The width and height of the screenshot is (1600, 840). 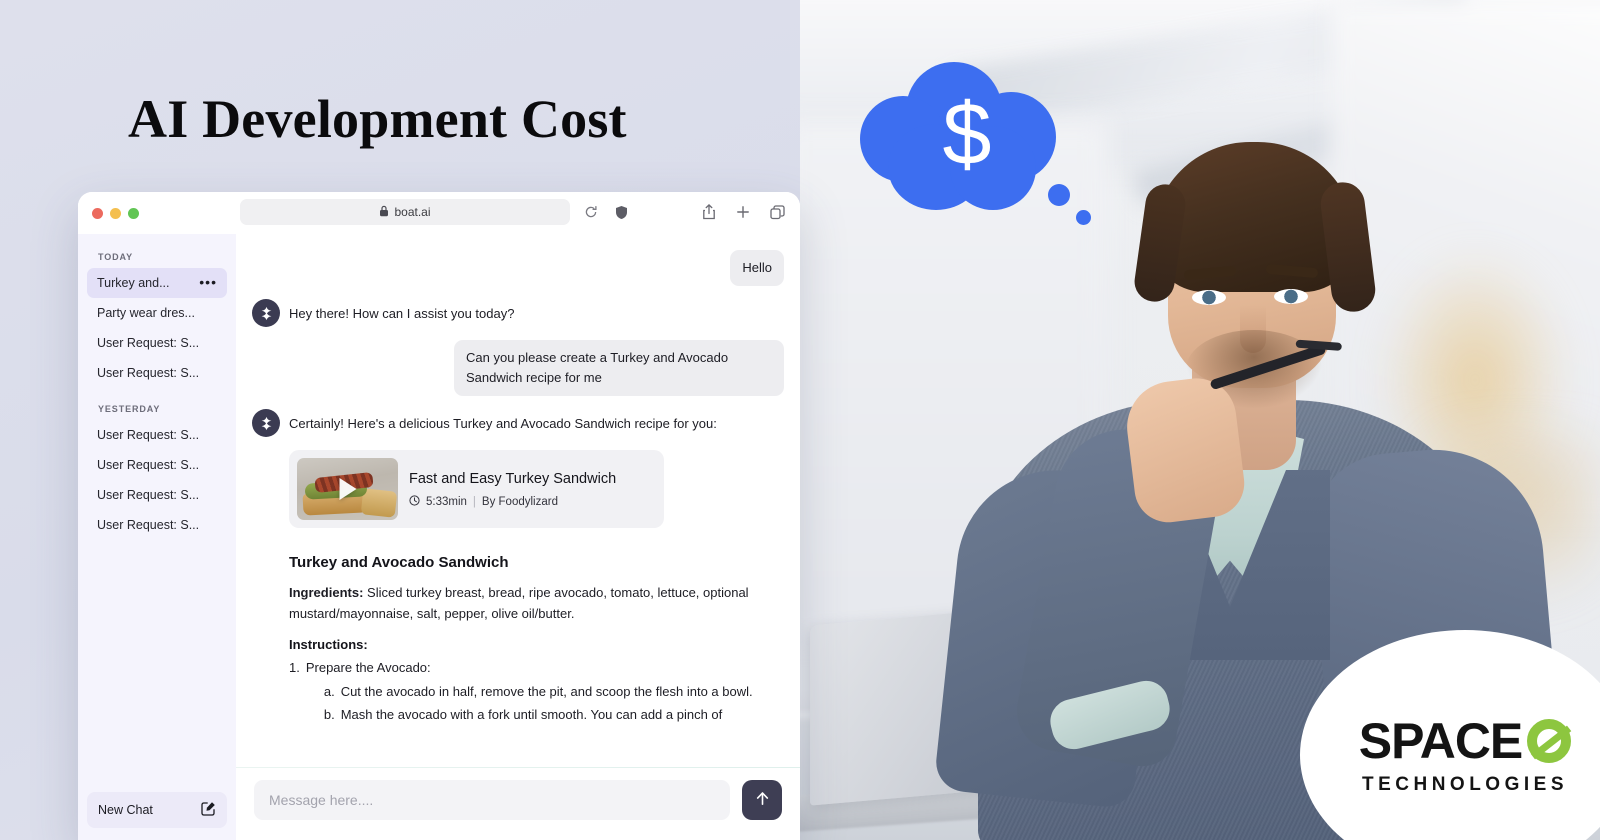 What do you see at coordinates (513, 478) in the screenshot?
I see `video-title: Fast and Easy Turkey Sandwich` at bounding box center [513, 478].